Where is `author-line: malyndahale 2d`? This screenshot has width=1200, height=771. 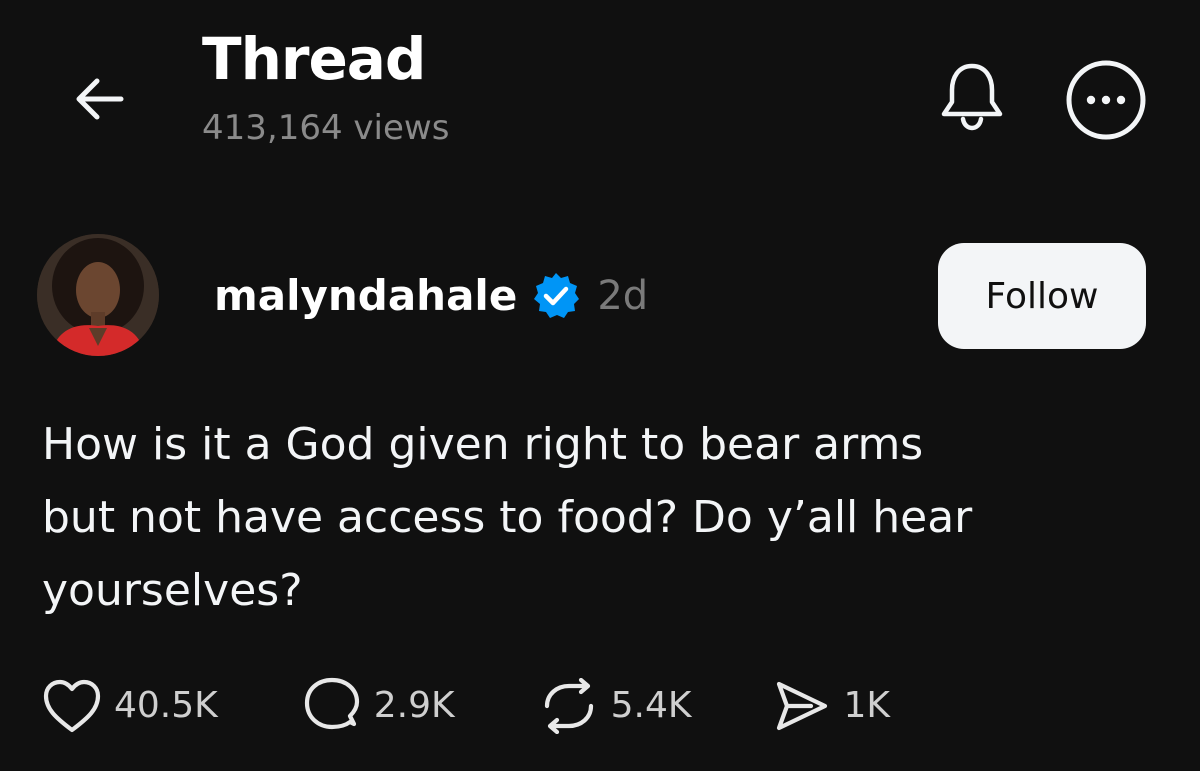 author-line: malyndahale 2d is located at coordinates (431, 296).